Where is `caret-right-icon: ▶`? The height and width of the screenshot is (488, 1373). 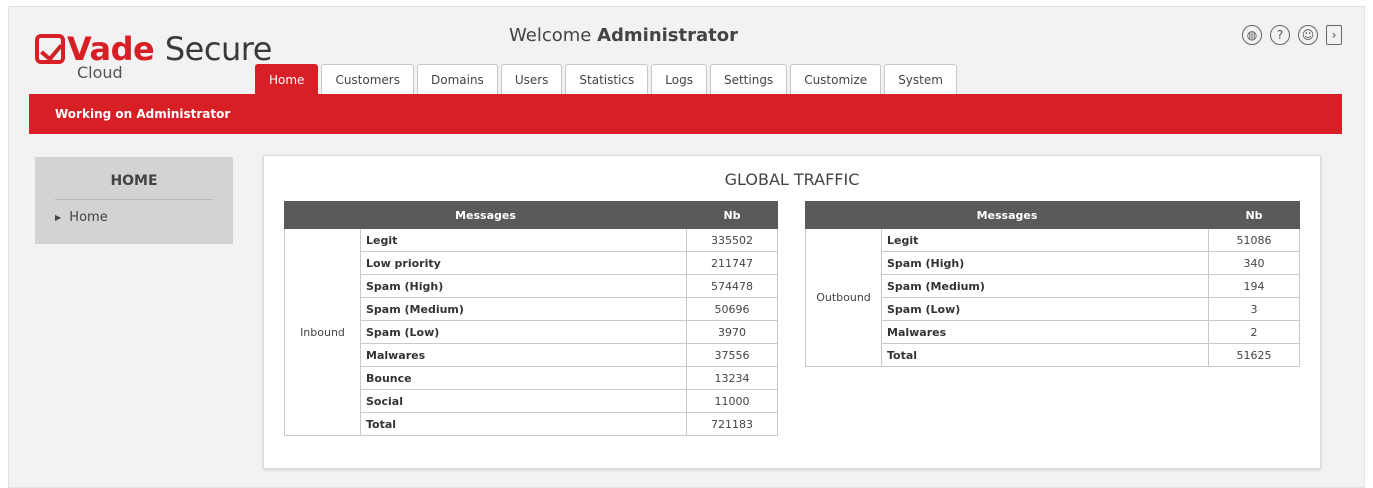
caret-right-icon: ▶ is located at coordinates (58, 217).